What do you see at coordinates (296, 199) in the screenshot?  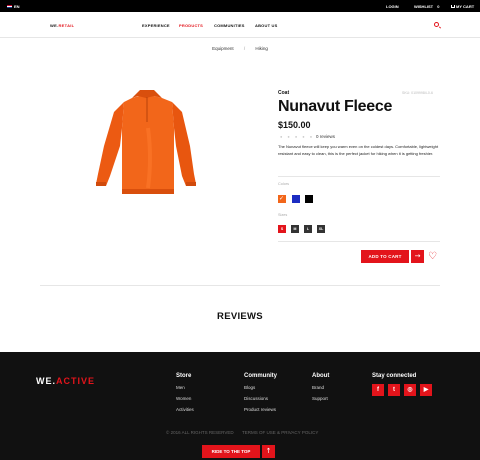 I see `color-swatch-blue` at bounding box center [296, 199].